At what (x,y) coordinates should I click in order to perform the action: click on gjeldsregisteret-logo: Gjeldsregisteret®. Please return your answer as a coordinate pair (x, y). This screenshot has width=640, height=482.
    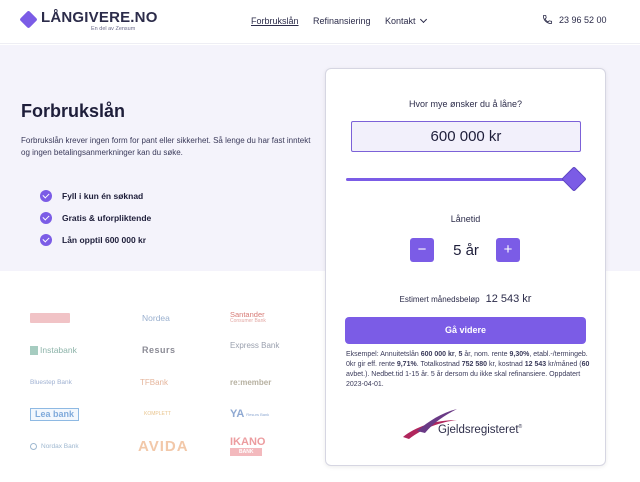
    Looking at the image, I should click on (466, 424).